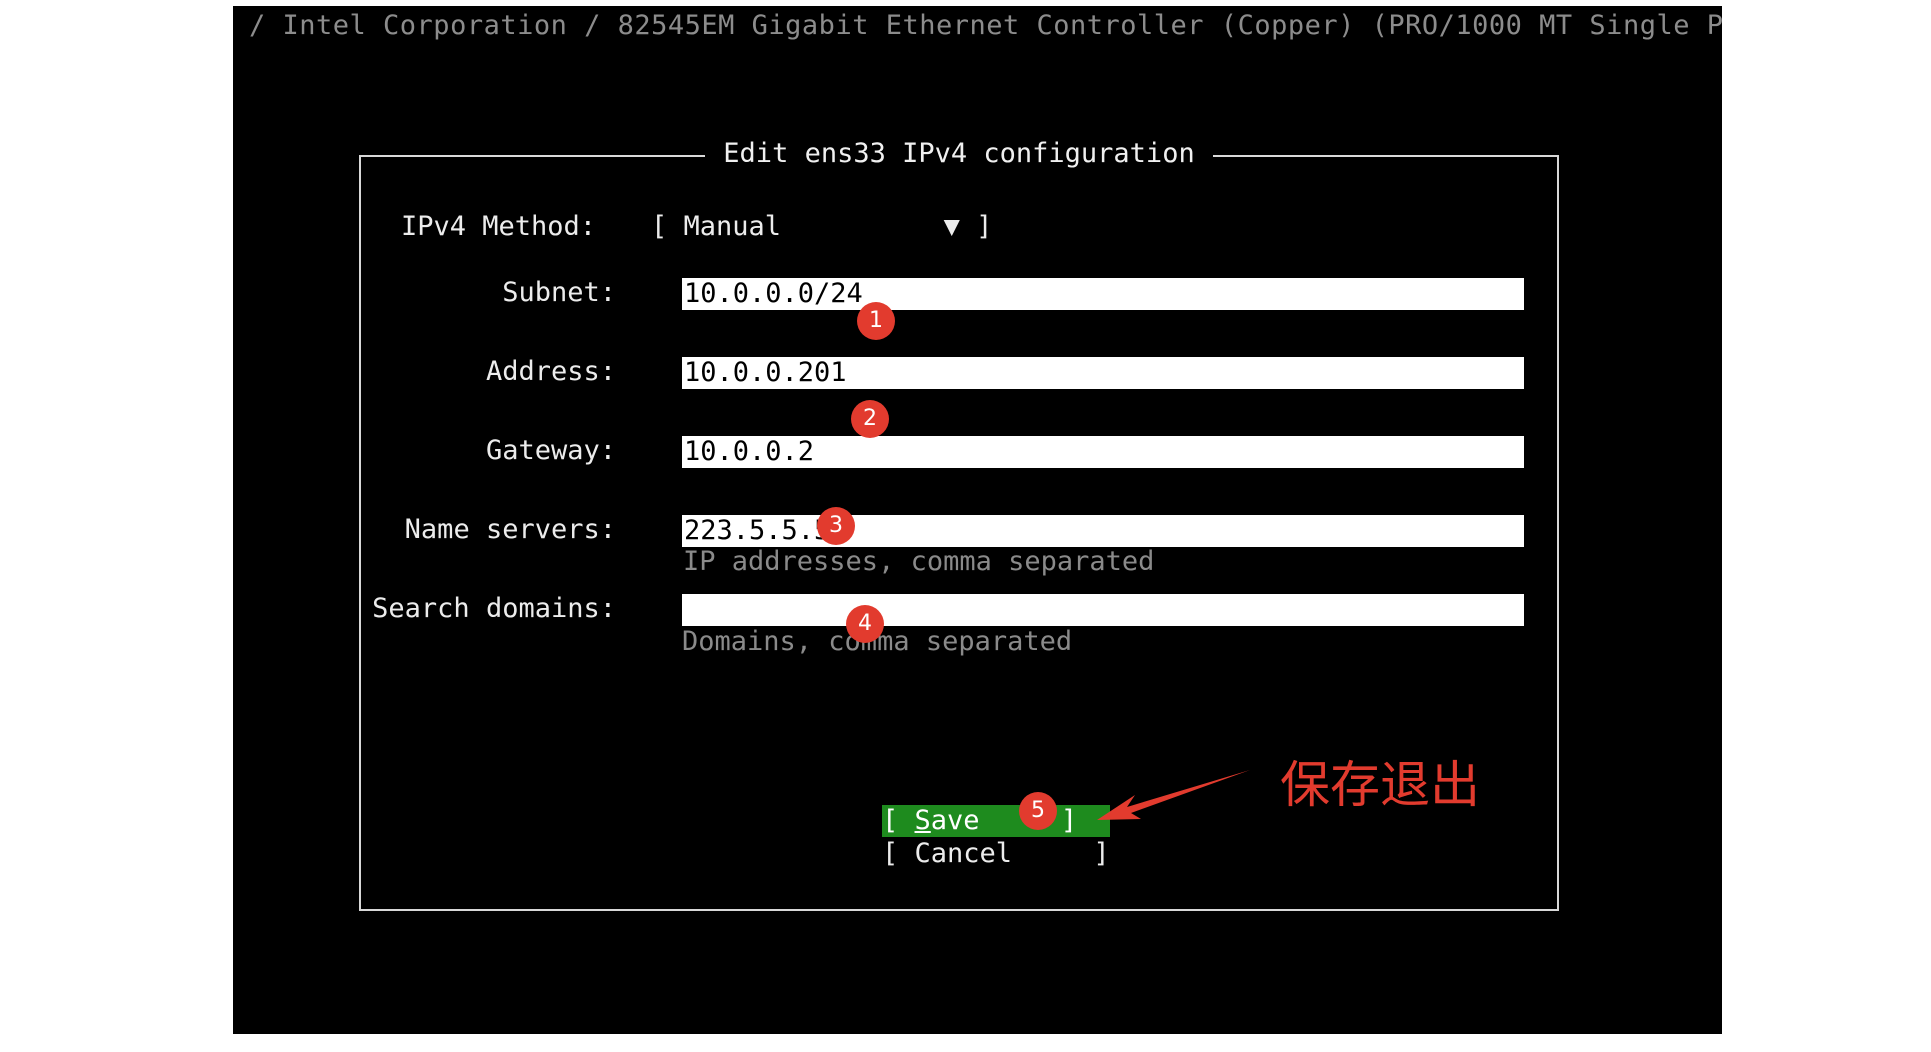  I want to click on subnet-label: Subnet:, so click(559, 292).